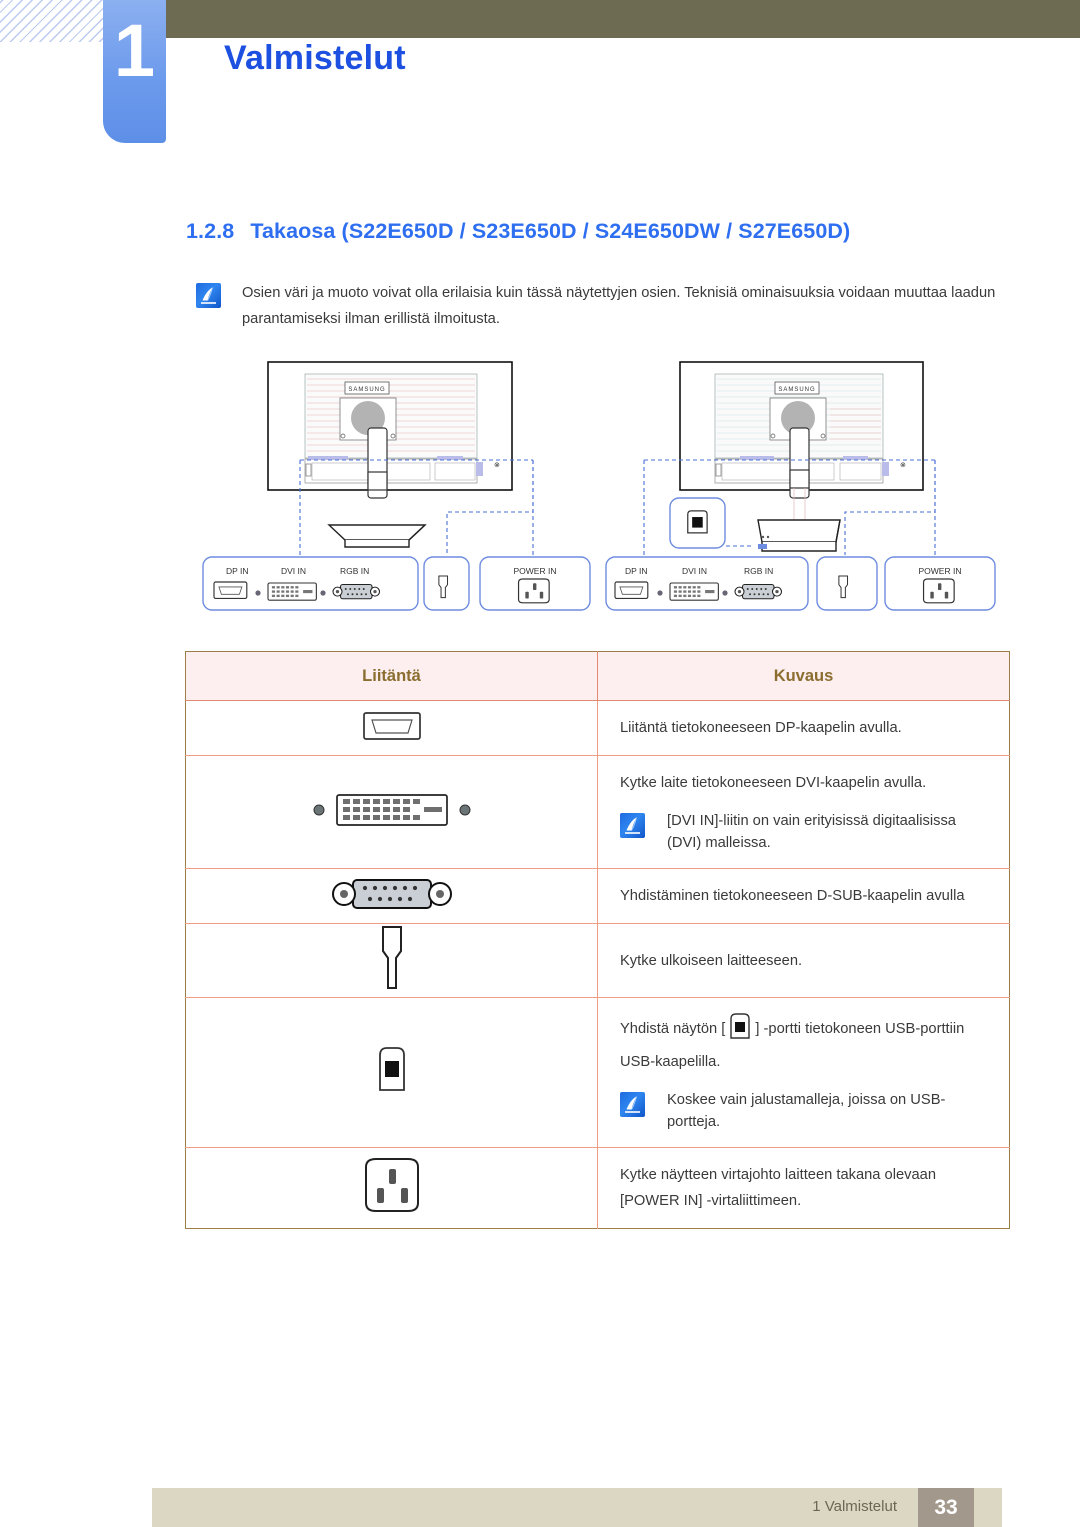 This screenshot has width=1080, height=1527. Describe the element at coordinates (803, 960) in the screenshot. I see `table-cell-description: Kytke ulkoiseen laitteeseen.` at that location.